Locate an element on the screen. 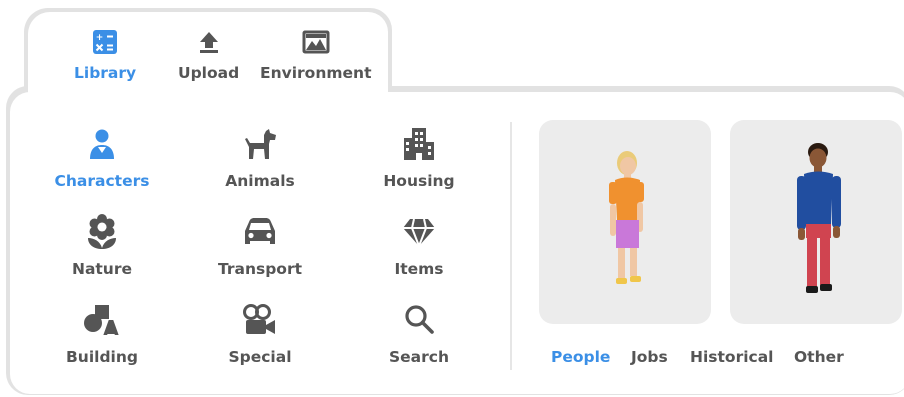  category-search-label: Search is located at coordinates (418, 357).